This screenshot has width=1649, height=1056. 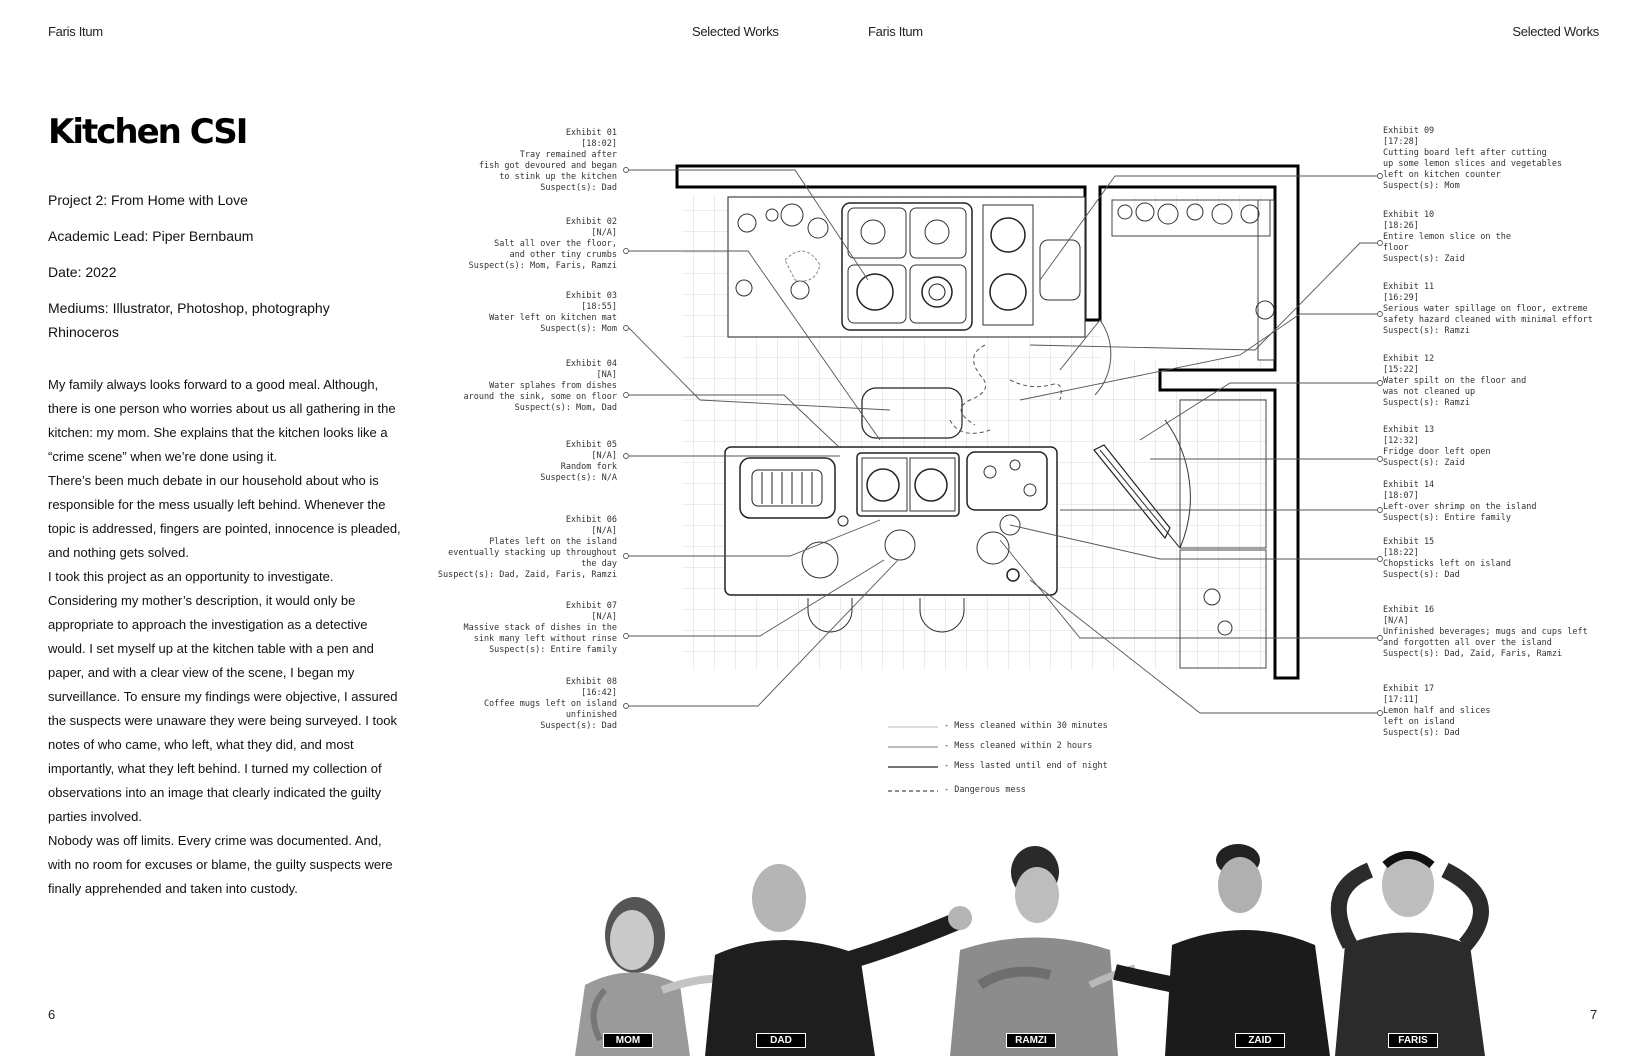 I want to click on suspect-tag-zaid: ZAID, so click(x=1260, y=1040).